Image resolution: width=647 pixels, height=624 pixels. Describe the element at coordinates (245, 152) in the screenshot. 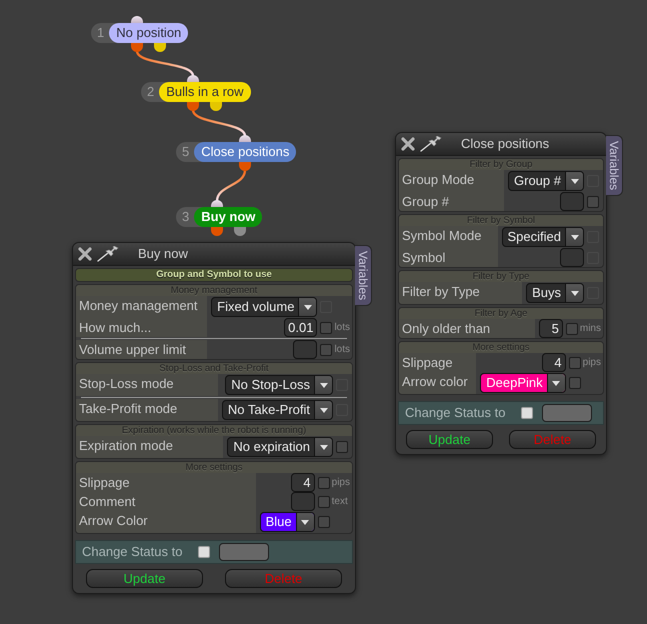

I see `node-label: Close positions` at that location.